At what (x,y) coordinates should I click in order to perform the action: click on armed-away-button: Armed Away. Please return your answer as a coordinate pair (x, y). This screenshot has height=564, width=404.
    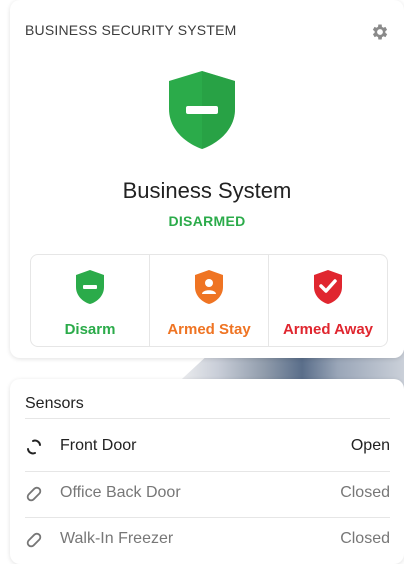
    Looking at the image, I should click on (328, 300).